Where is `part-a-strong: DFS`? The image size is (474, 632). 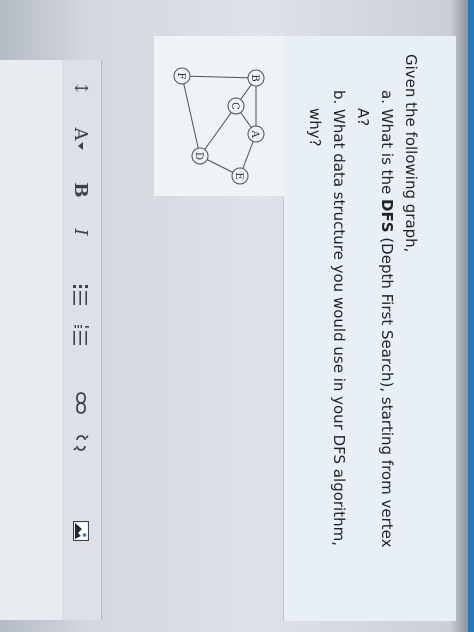
part-a-strong: DFS is located at coordinates (387, 216).